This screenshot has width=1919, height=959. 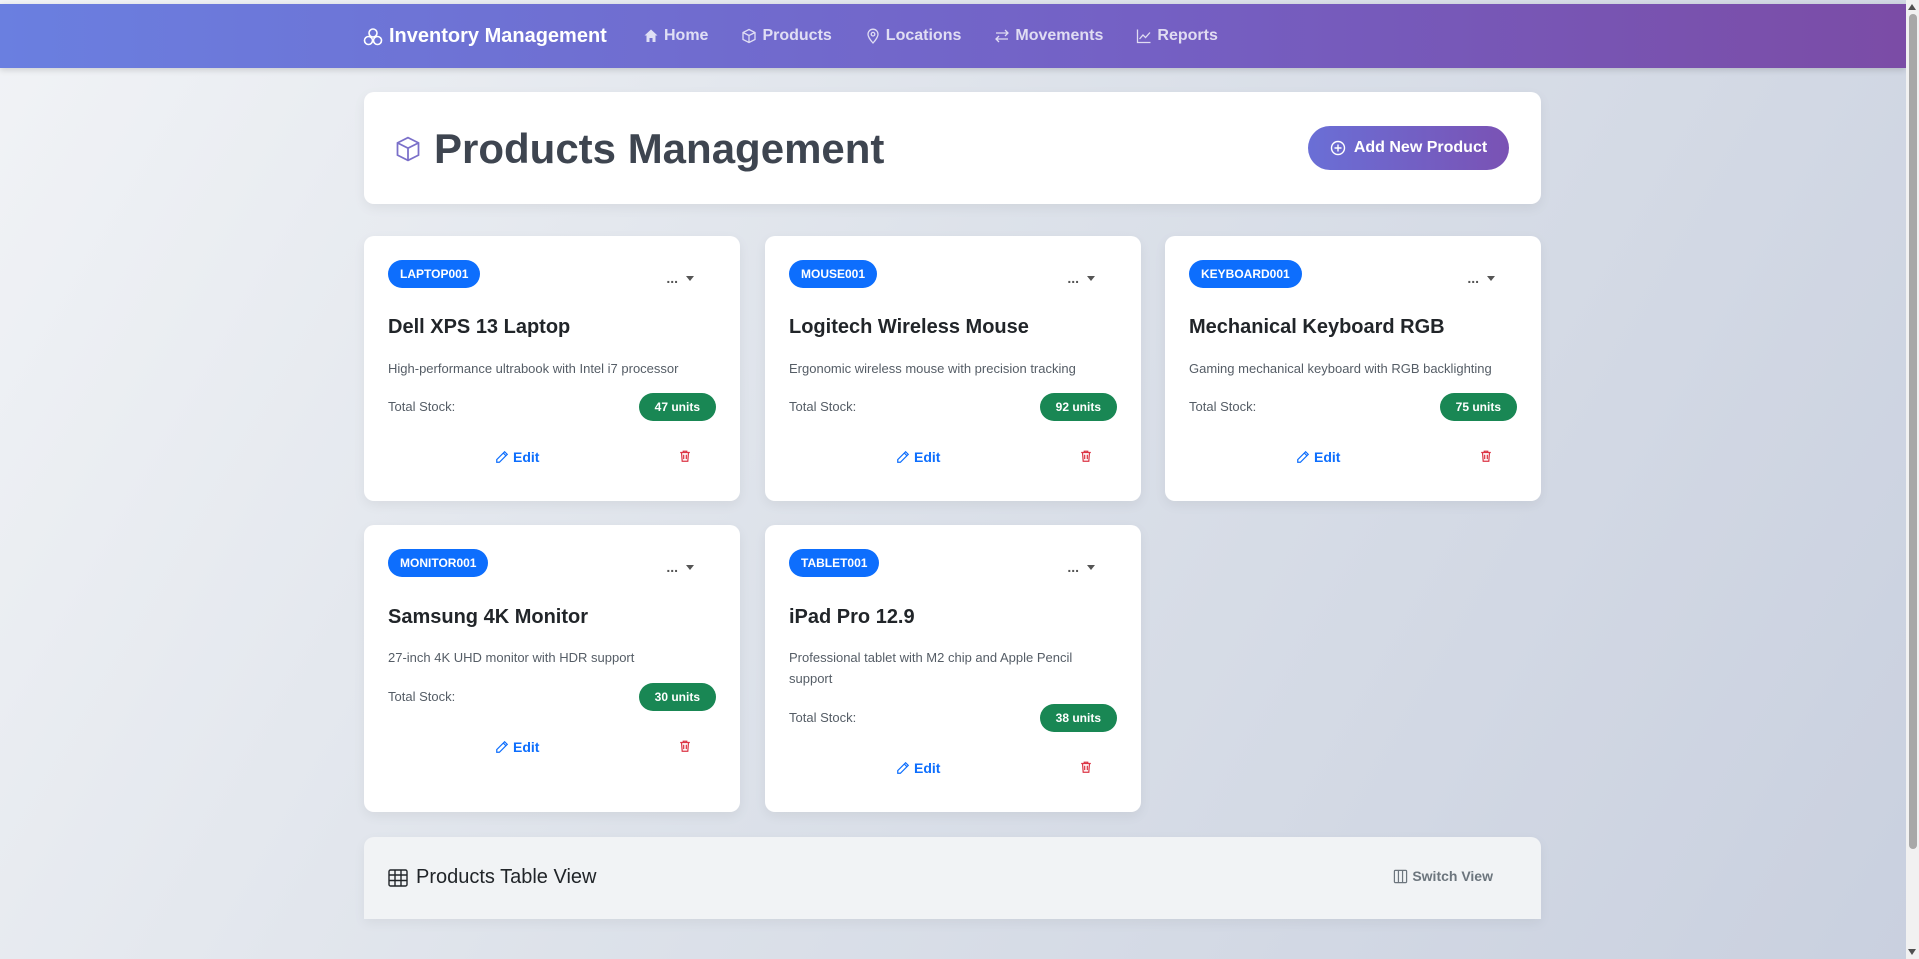 What do you see at coordinates (398, 877) in the screenshot?
I see `table-icon` at bounding box center [398, 877].